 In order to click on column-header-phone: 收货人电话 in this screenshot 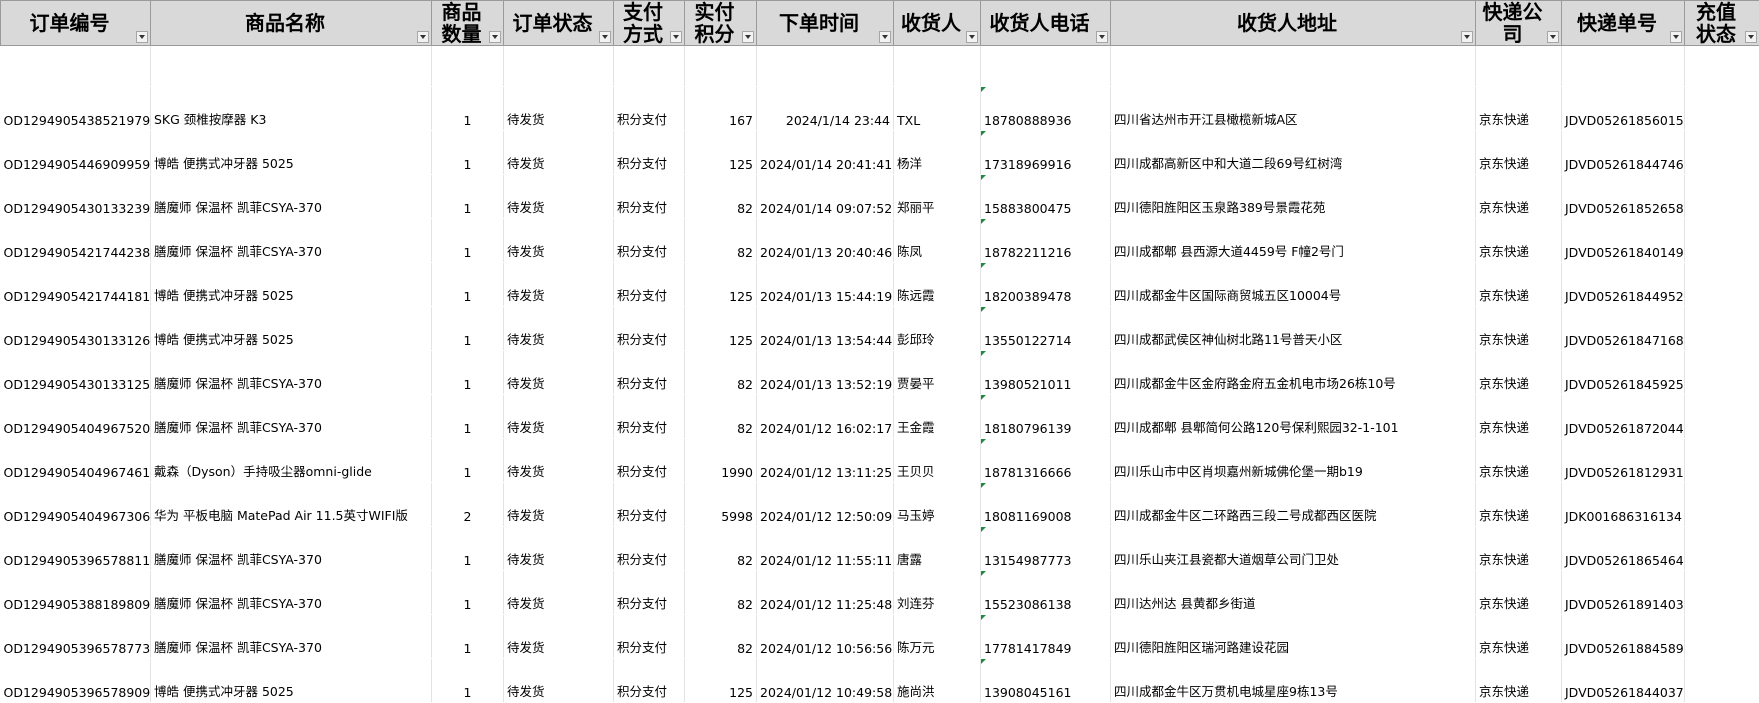, I will do `click(1046, 23)`.